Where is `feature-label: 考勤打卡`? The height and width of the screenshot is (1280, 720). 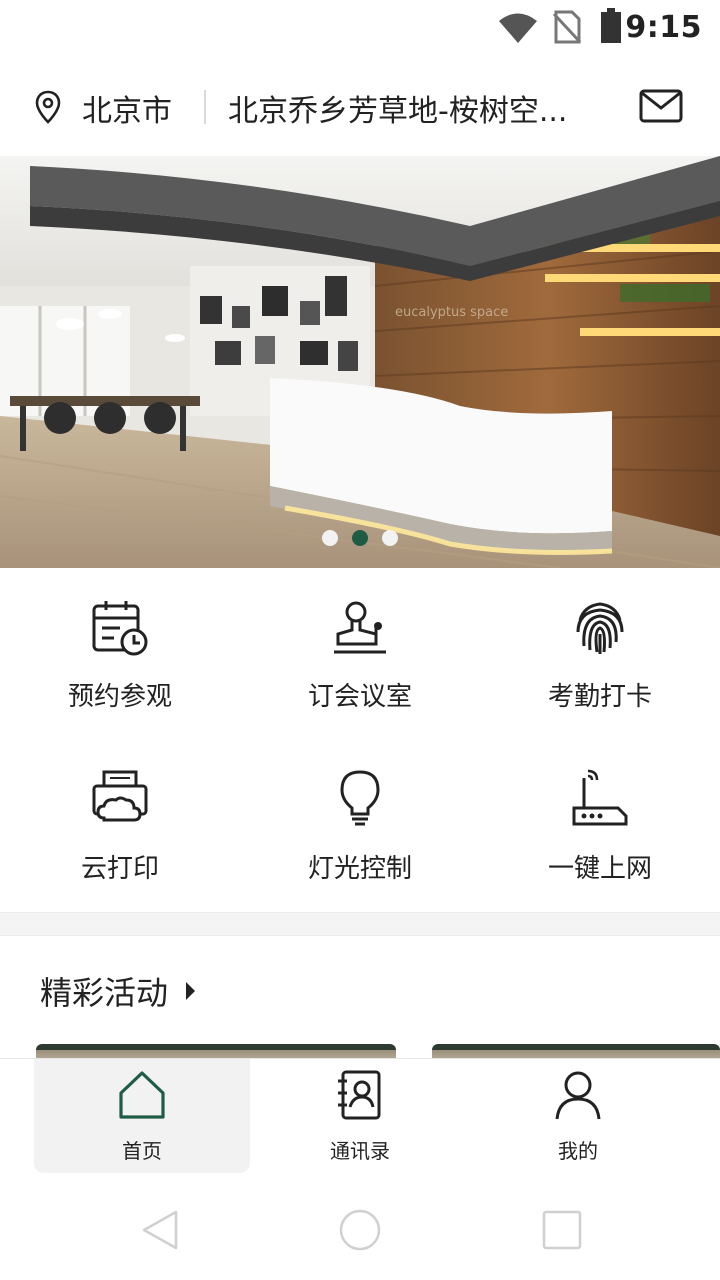 feature-label: 考勤打卡 is located at coordinates (599, 697).